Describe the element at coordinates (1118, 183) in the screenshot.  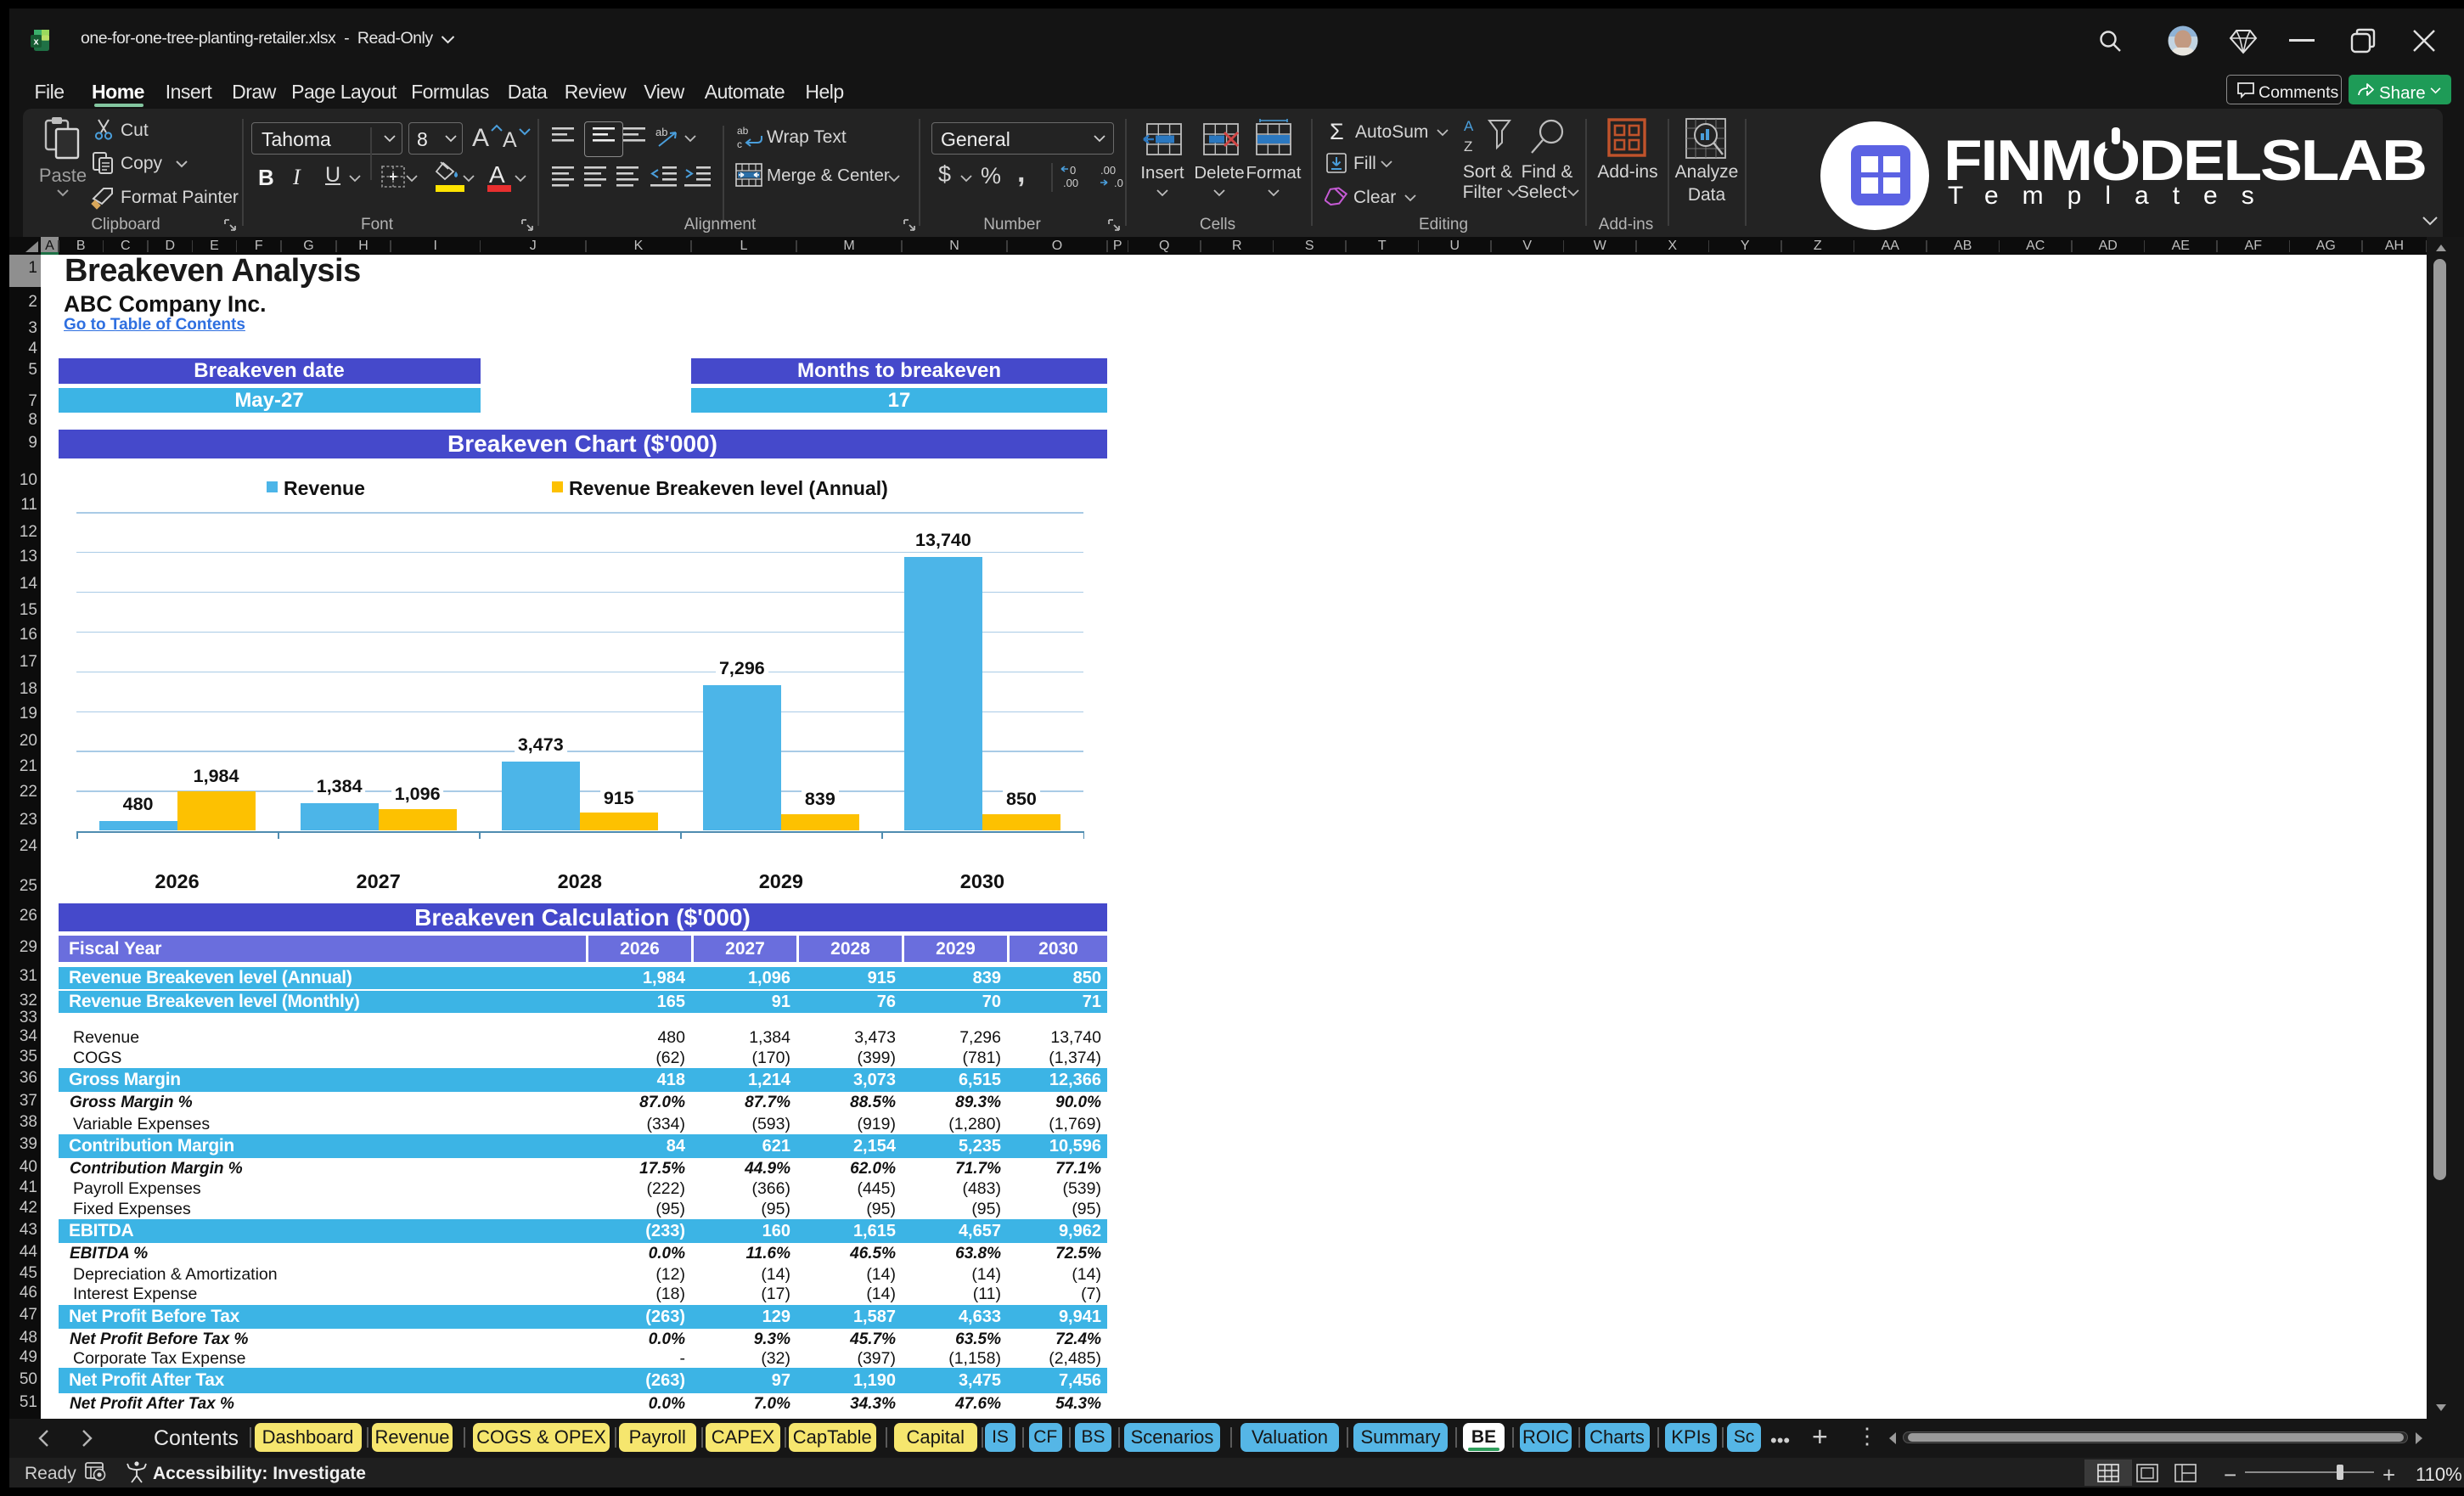
I see `svg-text: .0` at that location.